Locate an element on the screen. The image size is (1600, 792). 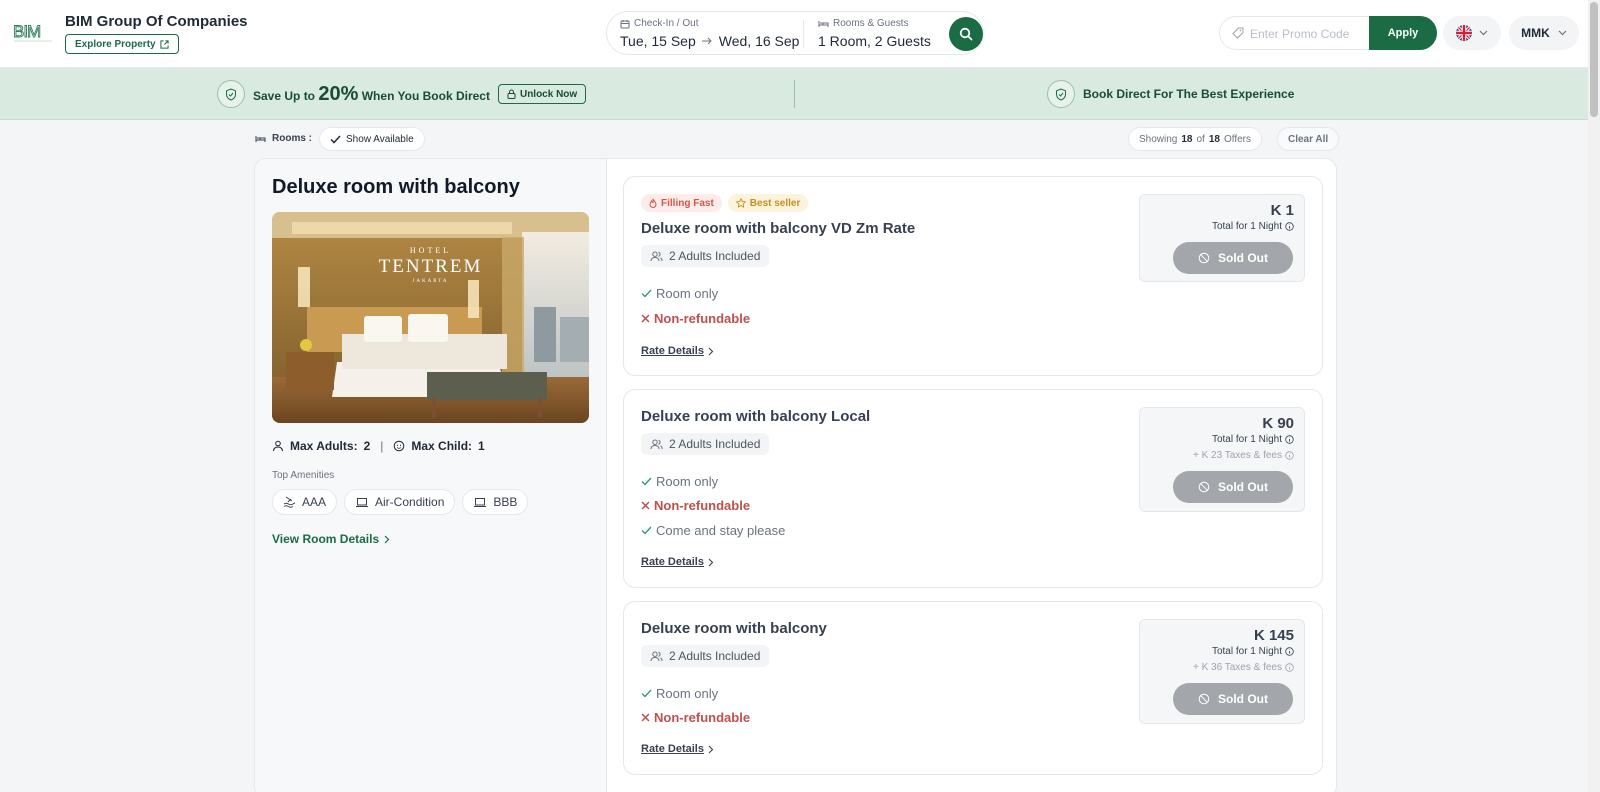
rooms-label-text: Rooms : is located at coordinates (292, 138).